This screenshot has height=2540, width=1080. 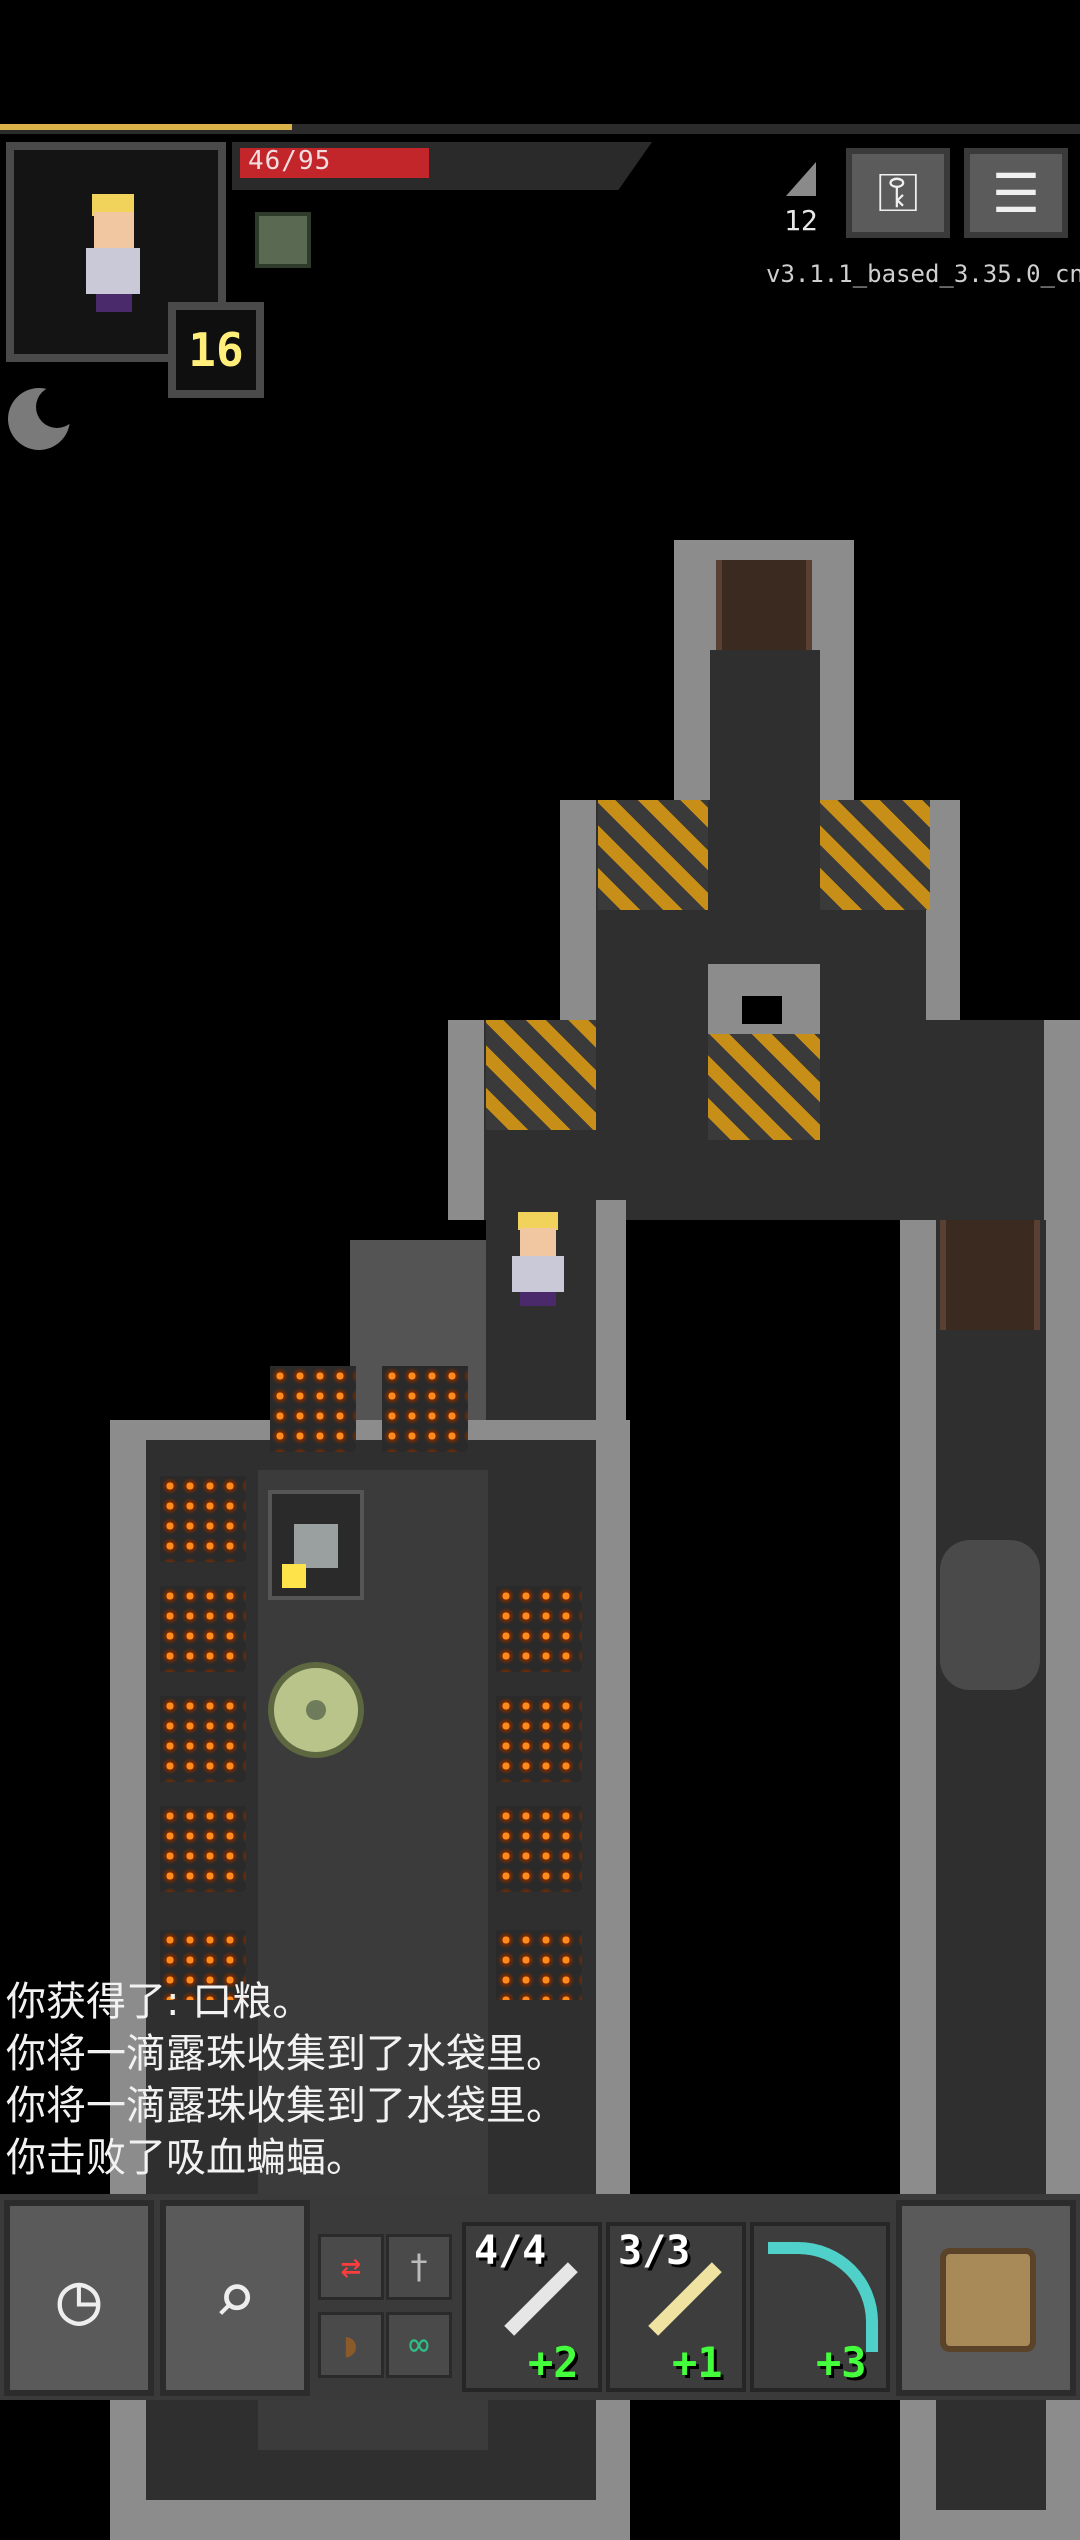 I want to click on stairs-icon, so click(x=801, y=179).